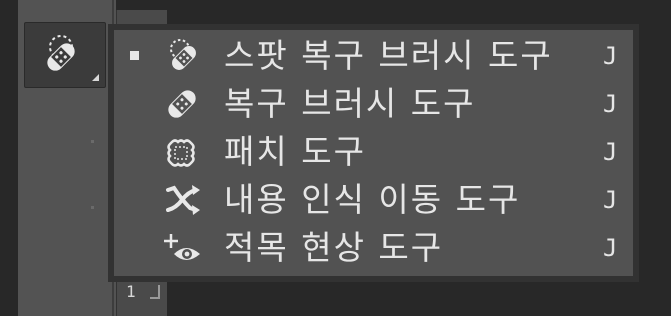  Describe the element at coordinates (134, 55) in the screenshot. I see `selected-bullet-icon` at that location.